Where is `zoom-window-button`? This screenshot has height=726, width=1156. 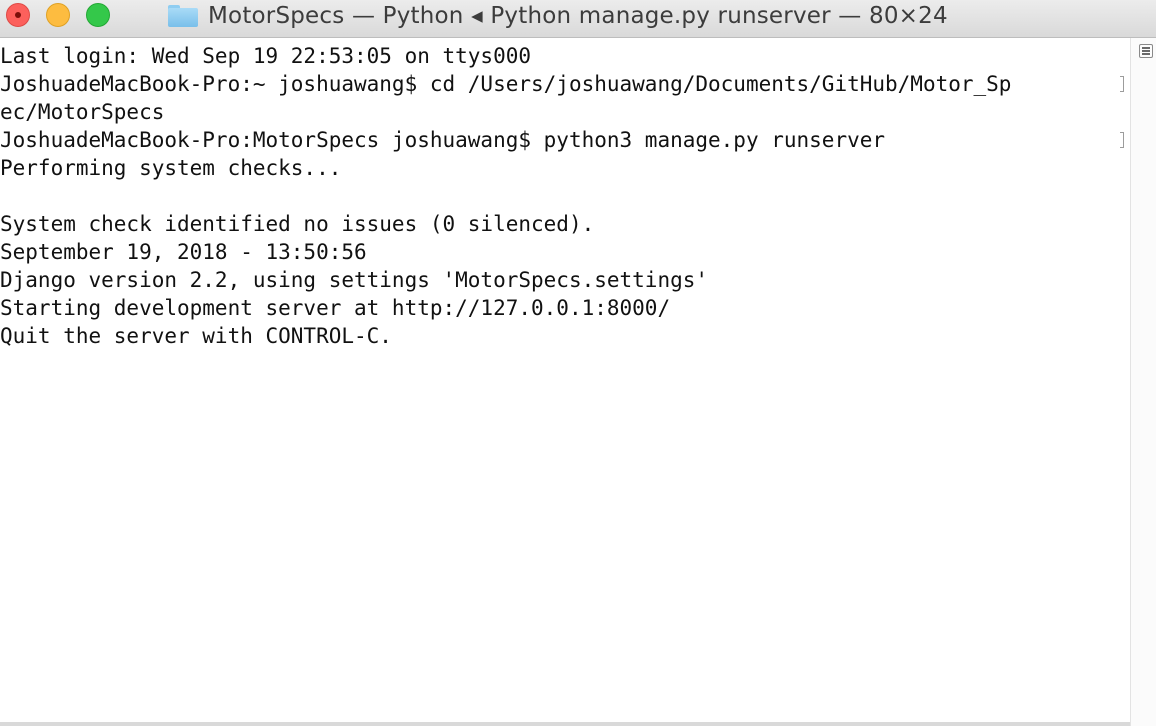
zoom-window-button is located at coordinates (98, 15).